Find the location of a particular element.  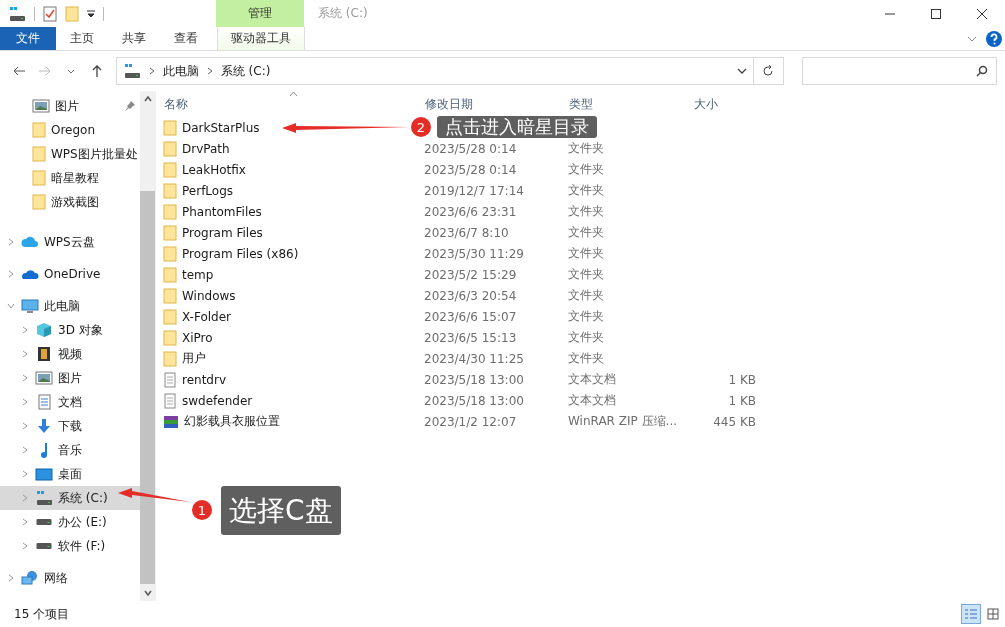

download-arrow-icon is located at coordinates (44, 426).